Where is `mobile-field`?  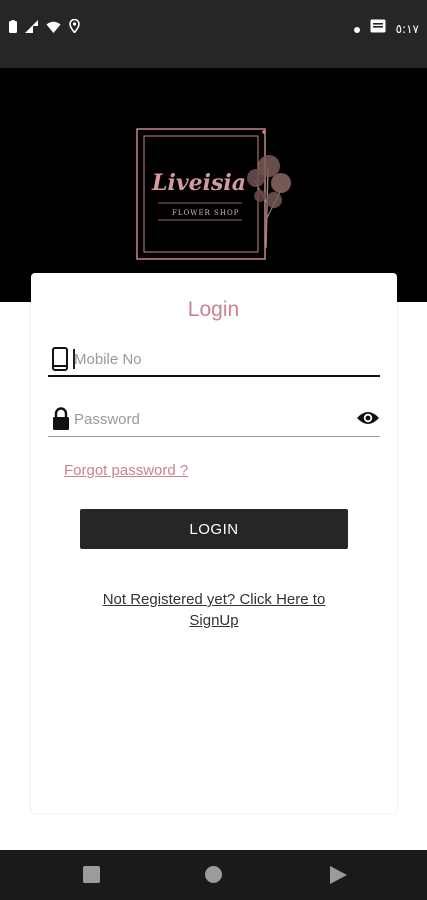 mobile-field is located at coordinates (214, 360).